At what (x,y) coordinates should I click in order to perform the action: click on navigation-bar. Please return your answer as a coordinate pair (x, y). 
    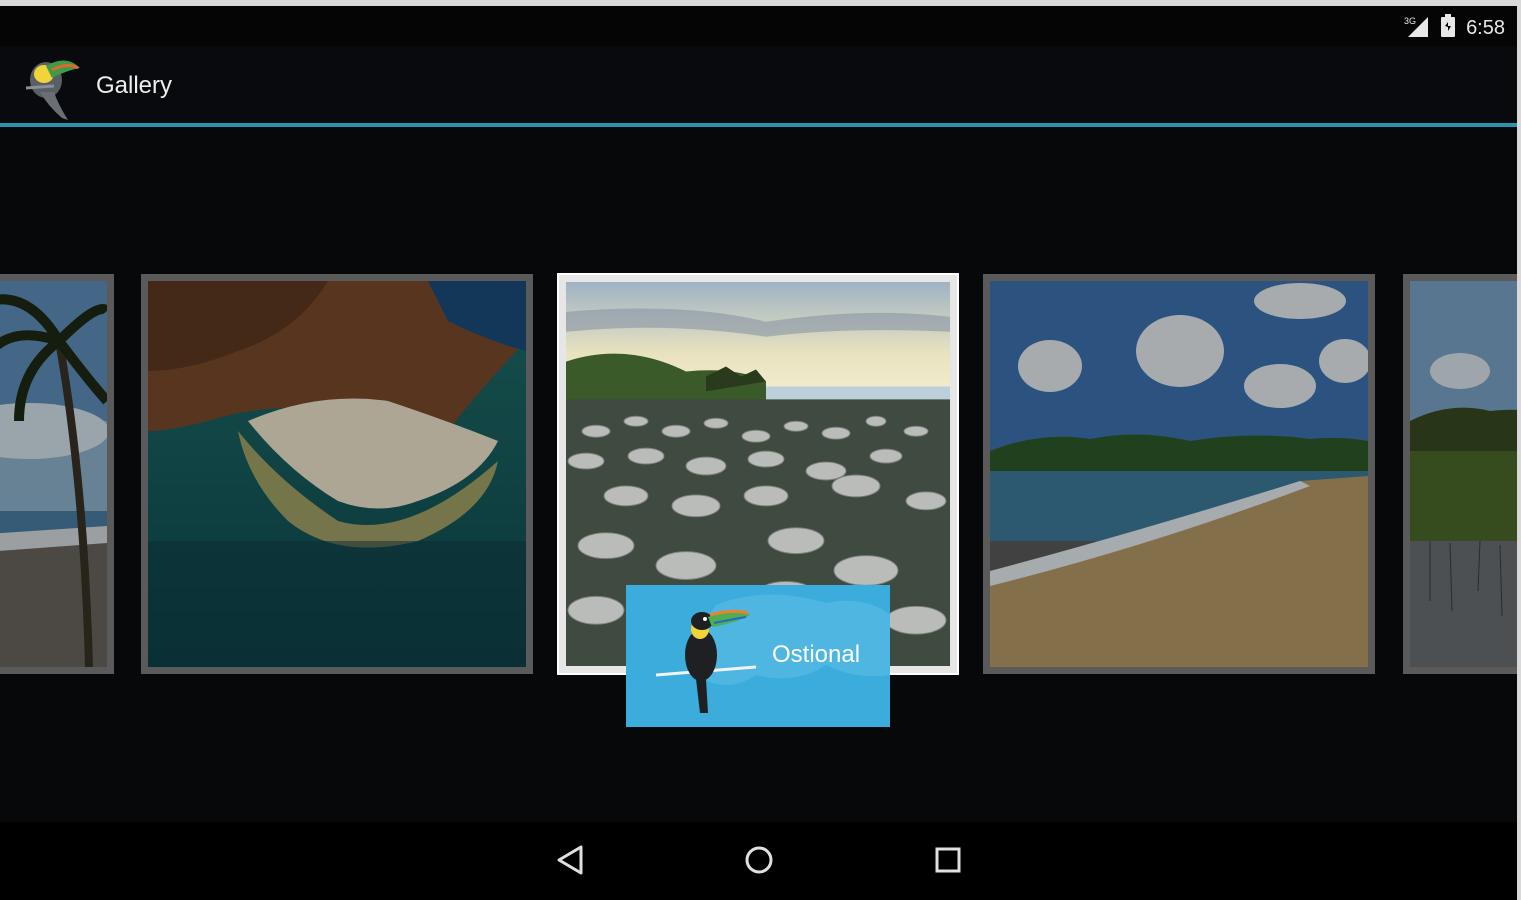
    Looking at the image, I should click on (758, 858).